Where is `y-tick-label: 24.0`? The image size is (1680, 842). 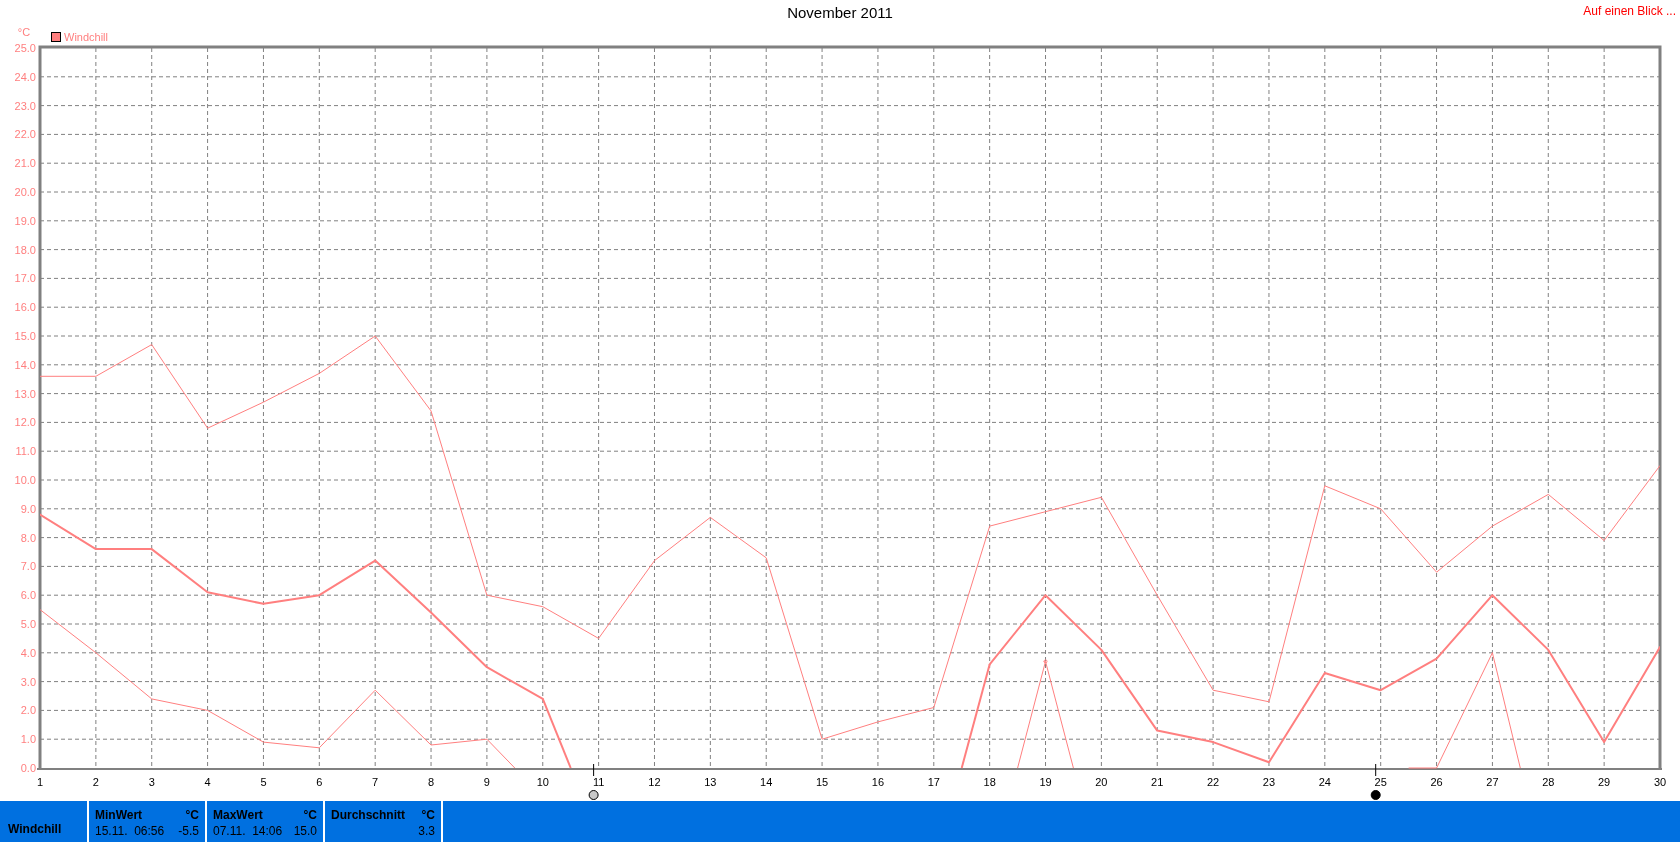 y-tick-label: 24.0 is located at coordinates (25, 76).